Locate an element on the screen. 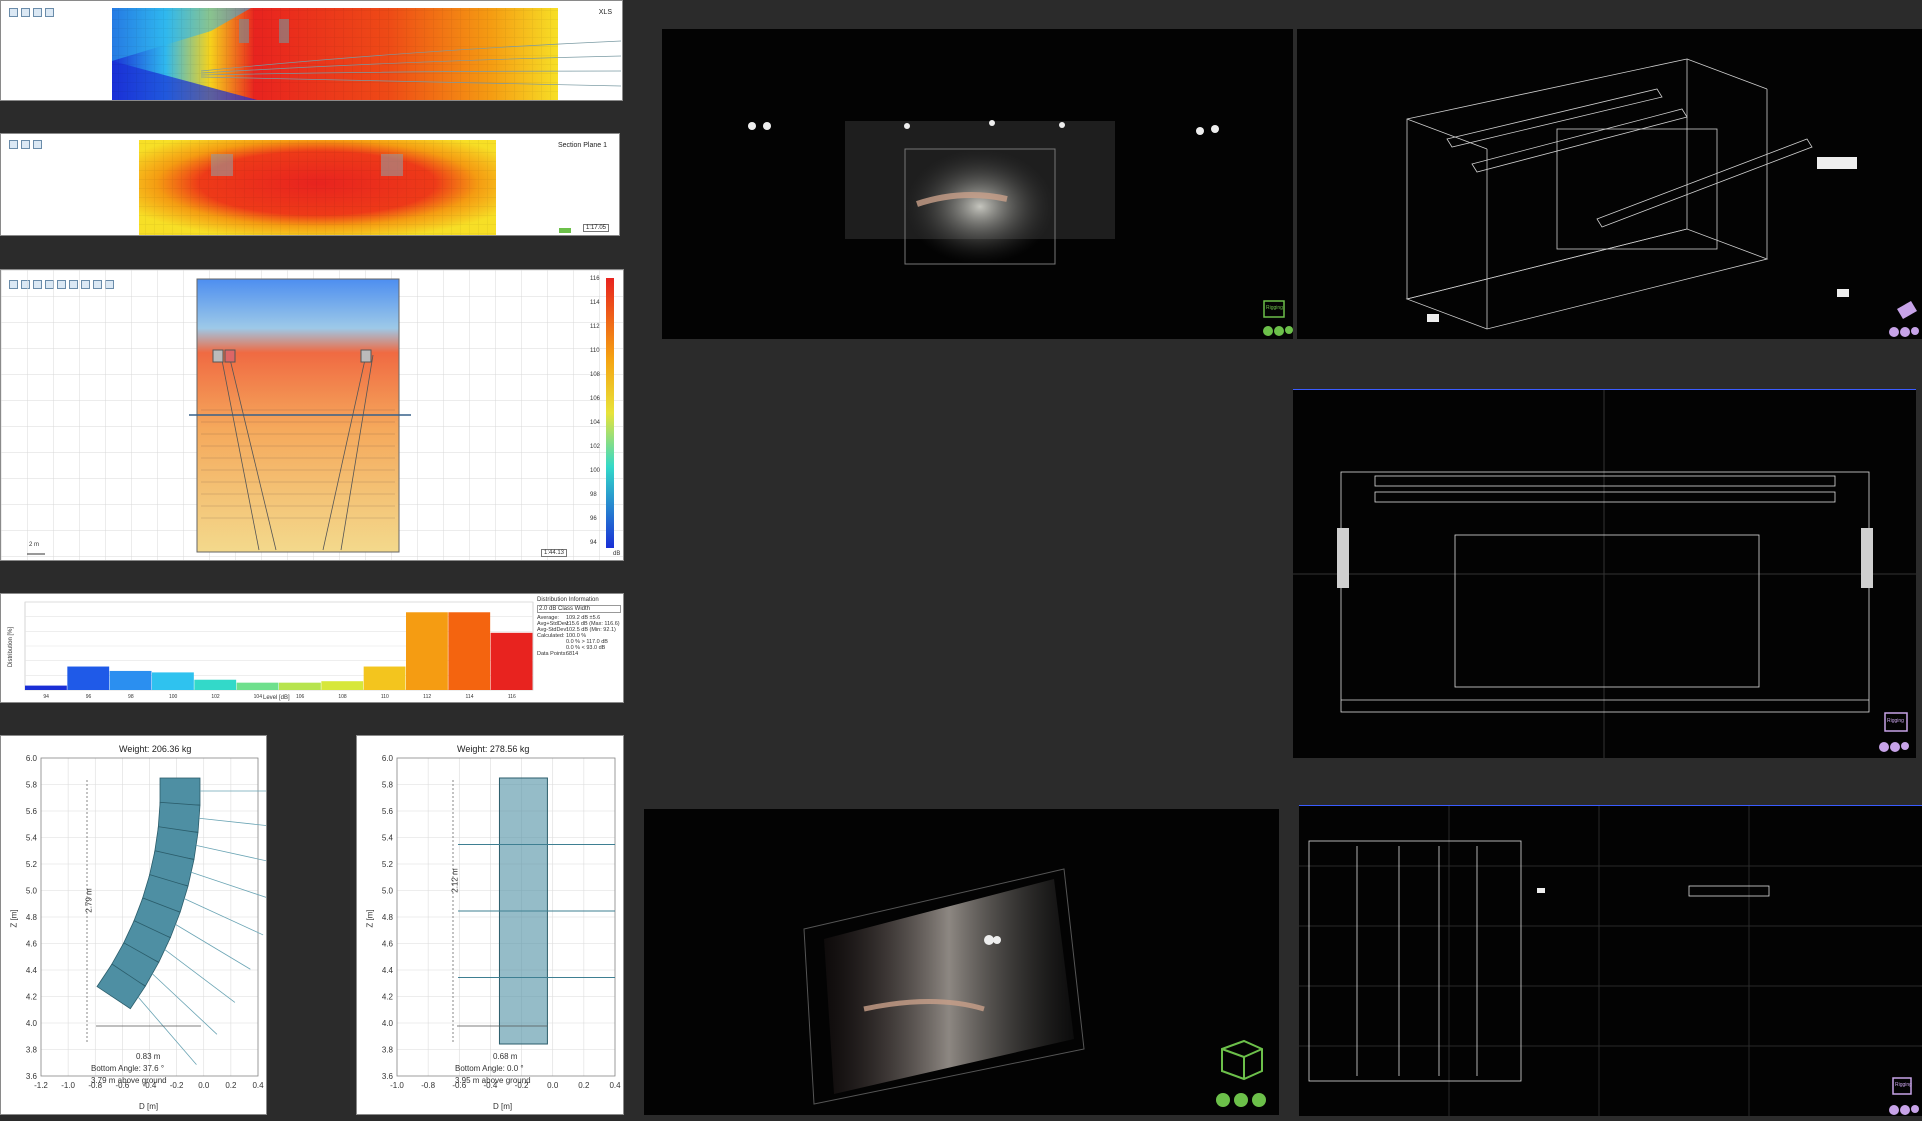 The image size is (1922, 1121). menu-icon is located at coordinates (1259, 1100).